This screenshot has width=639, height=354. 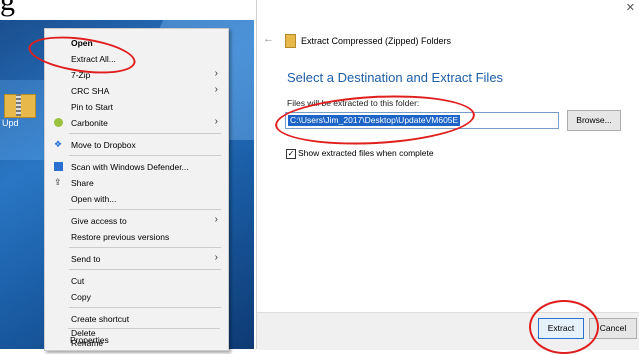 What do you see at coordinates (268, 39) in the screenshot?
I see `back-arrow-icon: ←` at bounding box center [268, 39].